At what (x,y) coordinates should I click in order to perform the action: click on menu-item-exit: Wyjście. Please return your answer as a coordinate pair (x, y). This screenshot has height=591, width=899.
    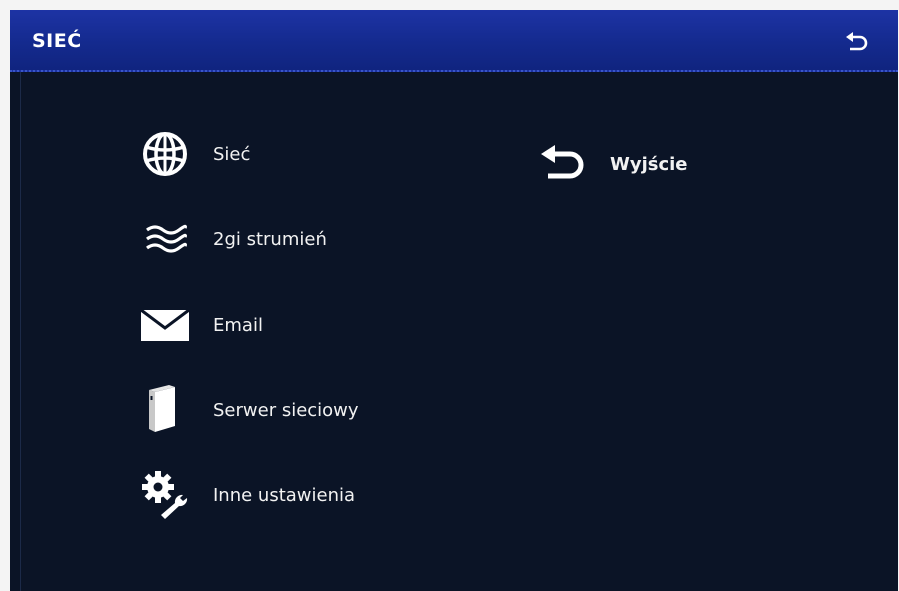
    Looking at the image, I should click on (611, 164).